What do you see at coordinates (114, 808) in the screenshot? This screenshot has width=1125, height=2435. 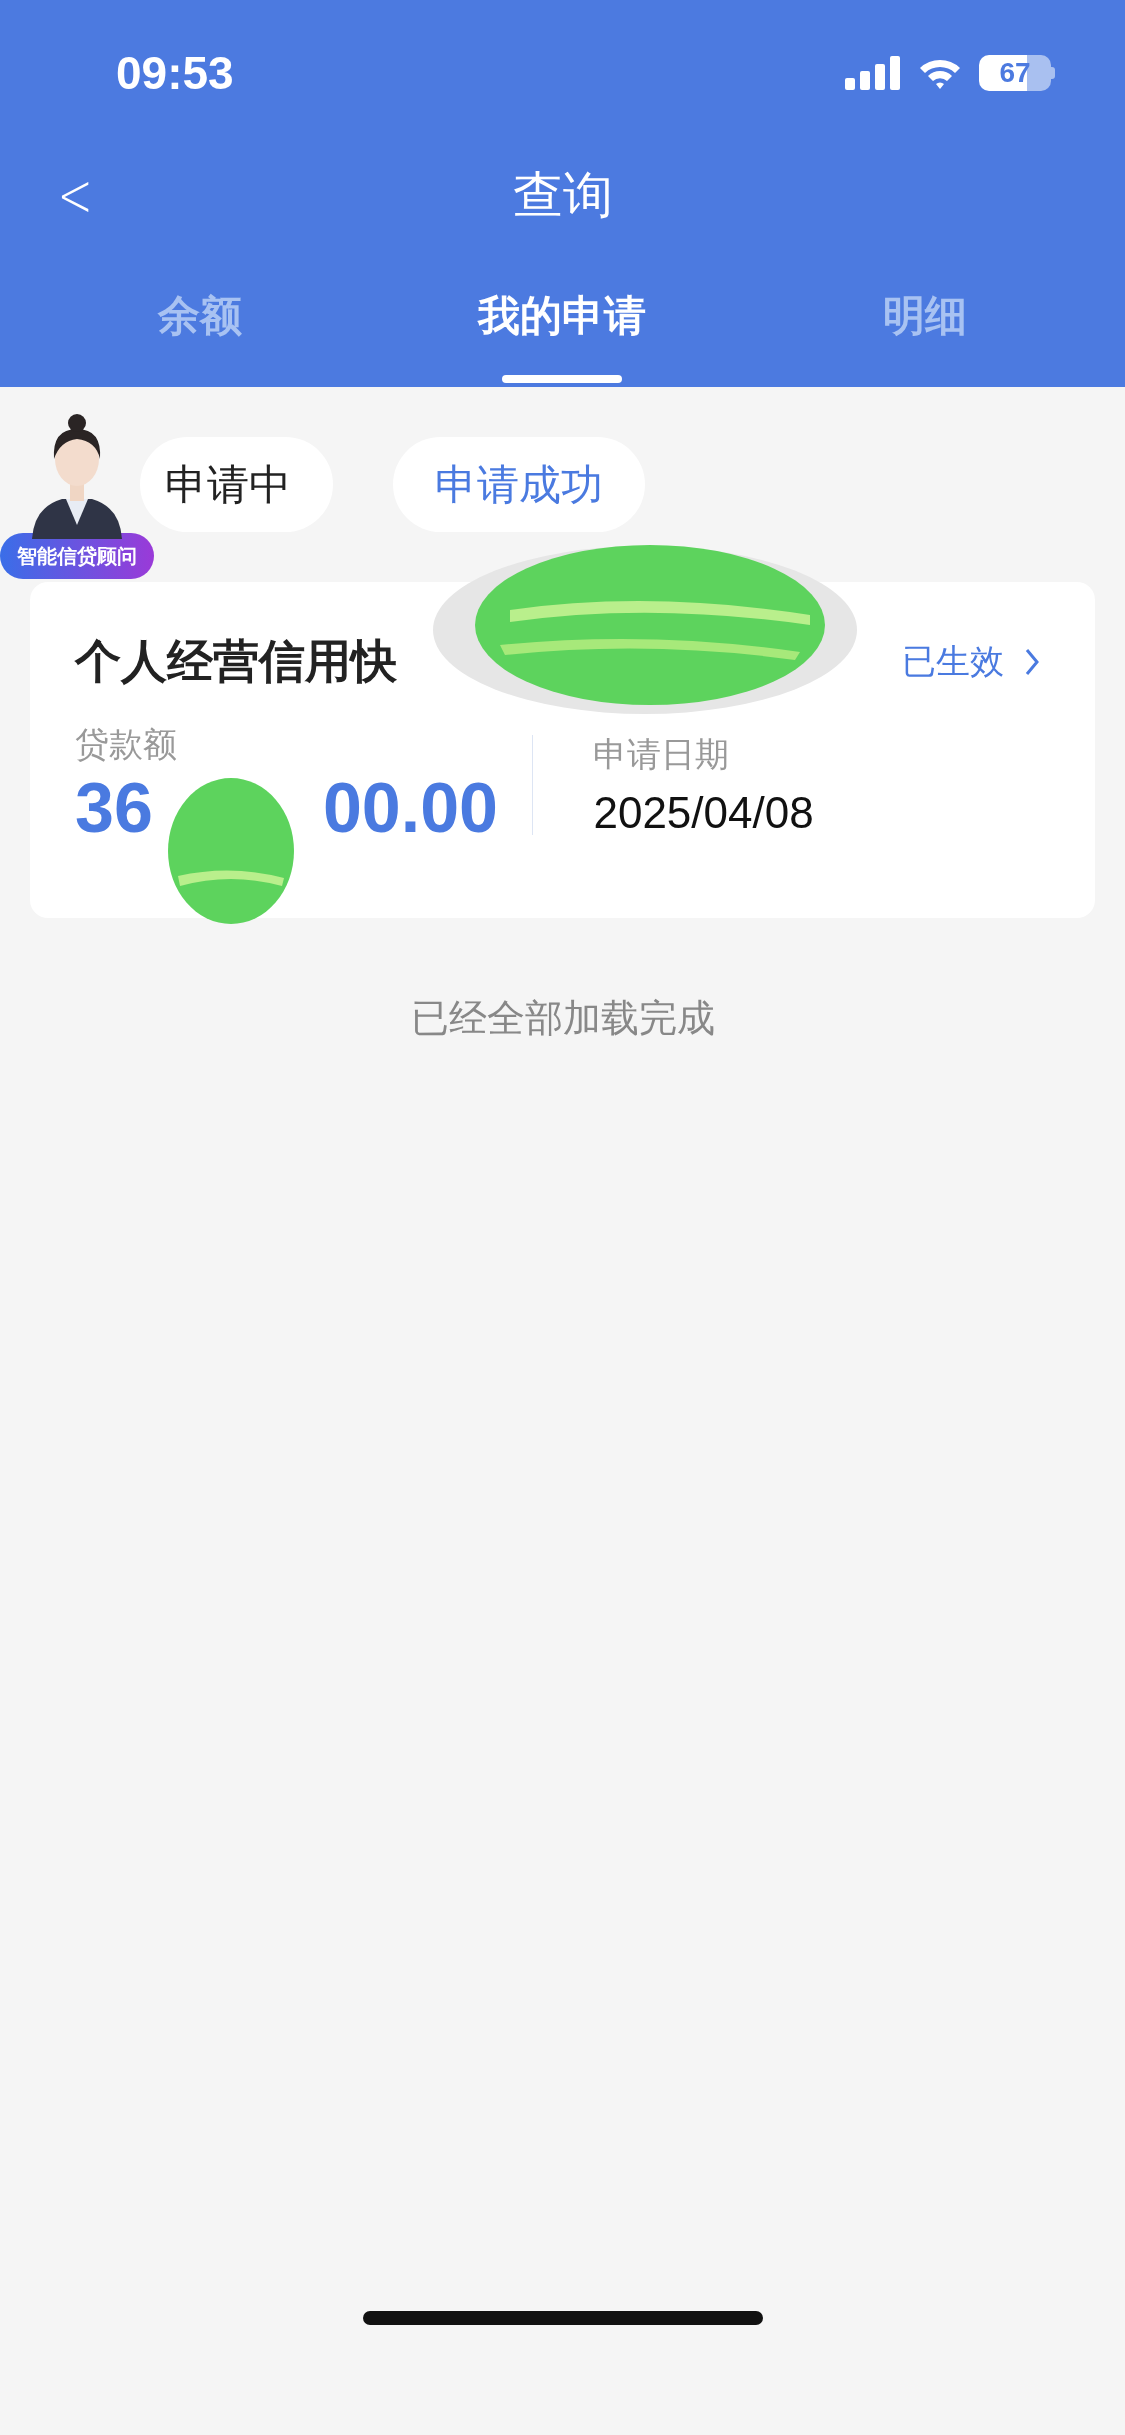 I see `amount-value: 36` at bounding box center [114, 808].